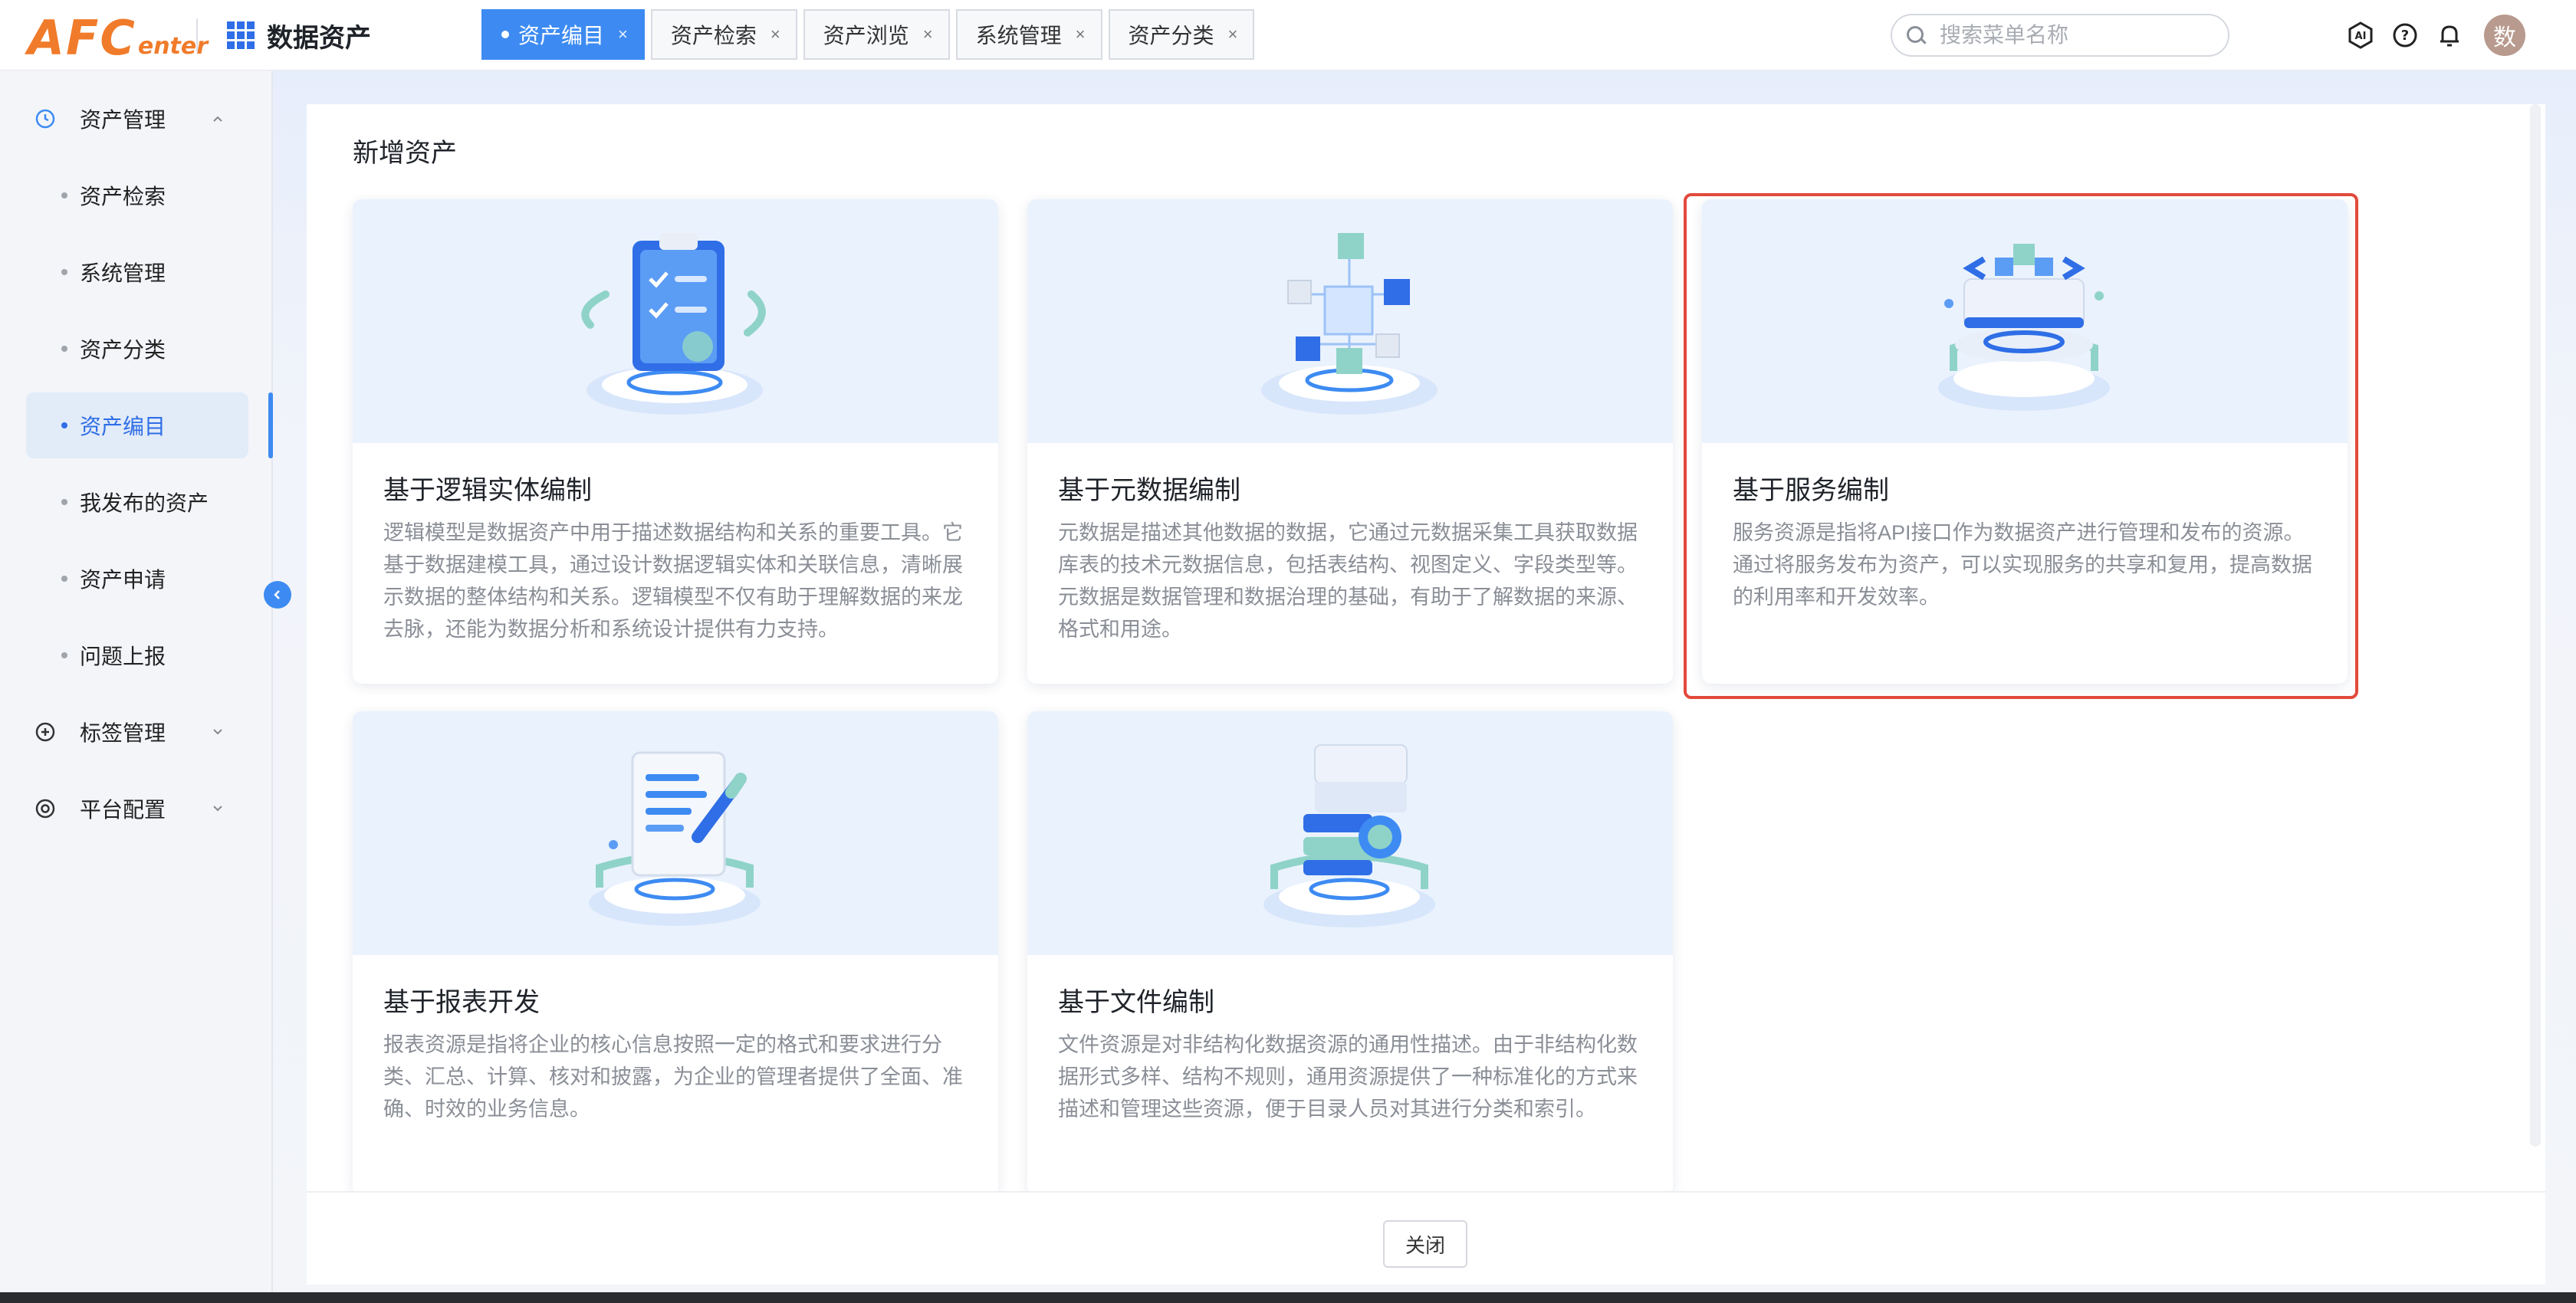 Image resolution: width=2576 pixels, height=1303 pixels. I want to click on dialog-scrollbar, so click(2536, 625).